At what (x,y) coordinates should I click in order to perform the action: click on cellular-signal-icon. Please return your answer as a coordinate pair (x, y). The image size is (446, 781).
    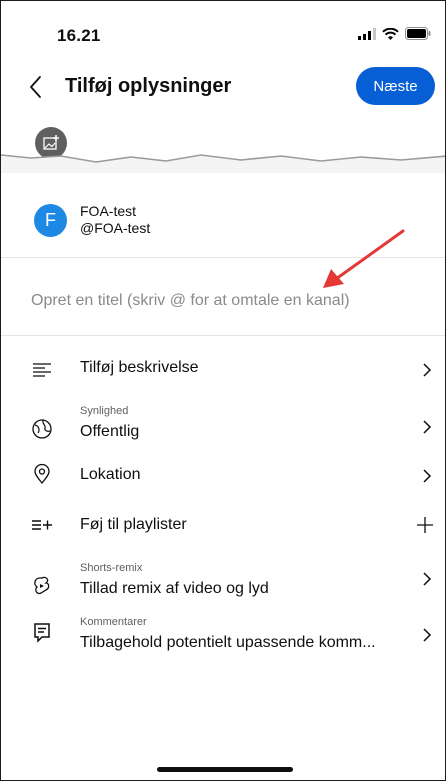
    Looking at the image, I should click on (367, 33).